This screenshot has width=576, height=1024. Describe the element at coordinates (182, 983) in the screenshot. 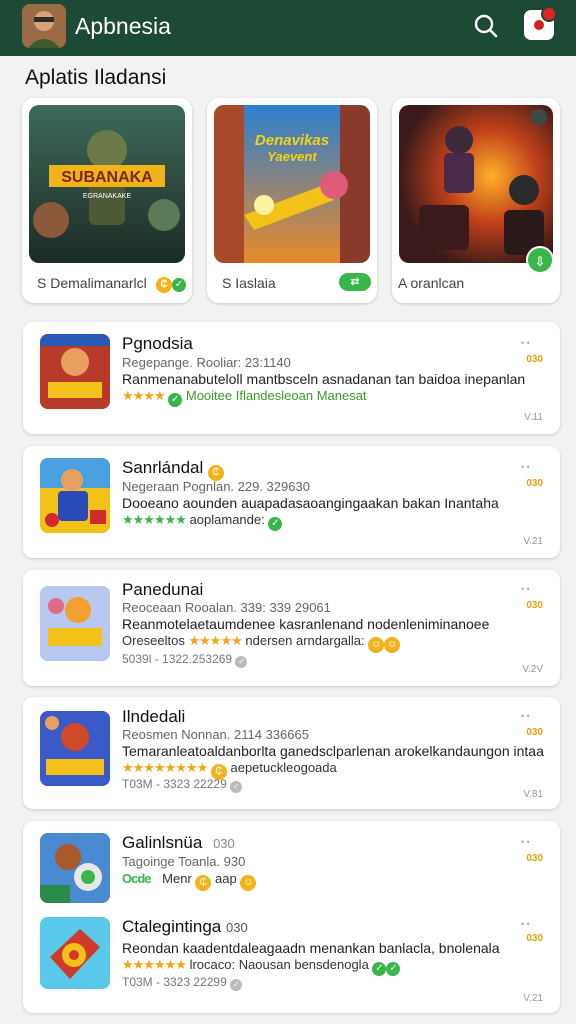

I see `item-meta: T03M - 3323 22299 ✓` at that location.